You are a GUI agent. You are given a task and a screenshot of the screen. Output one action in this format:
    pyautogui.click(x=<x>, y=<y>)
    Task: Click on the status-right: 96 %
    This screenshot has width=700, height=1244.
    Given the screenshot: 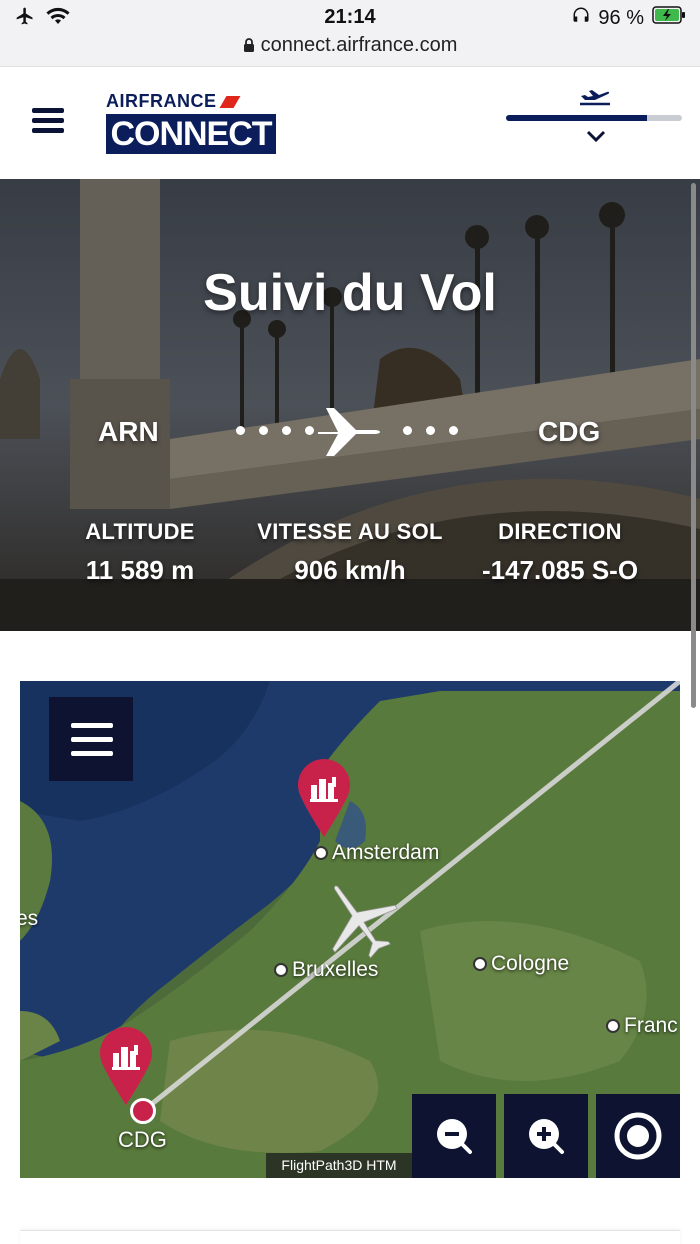 What is the action you would take?
    pyautogui.click(x=629, y=18)
    